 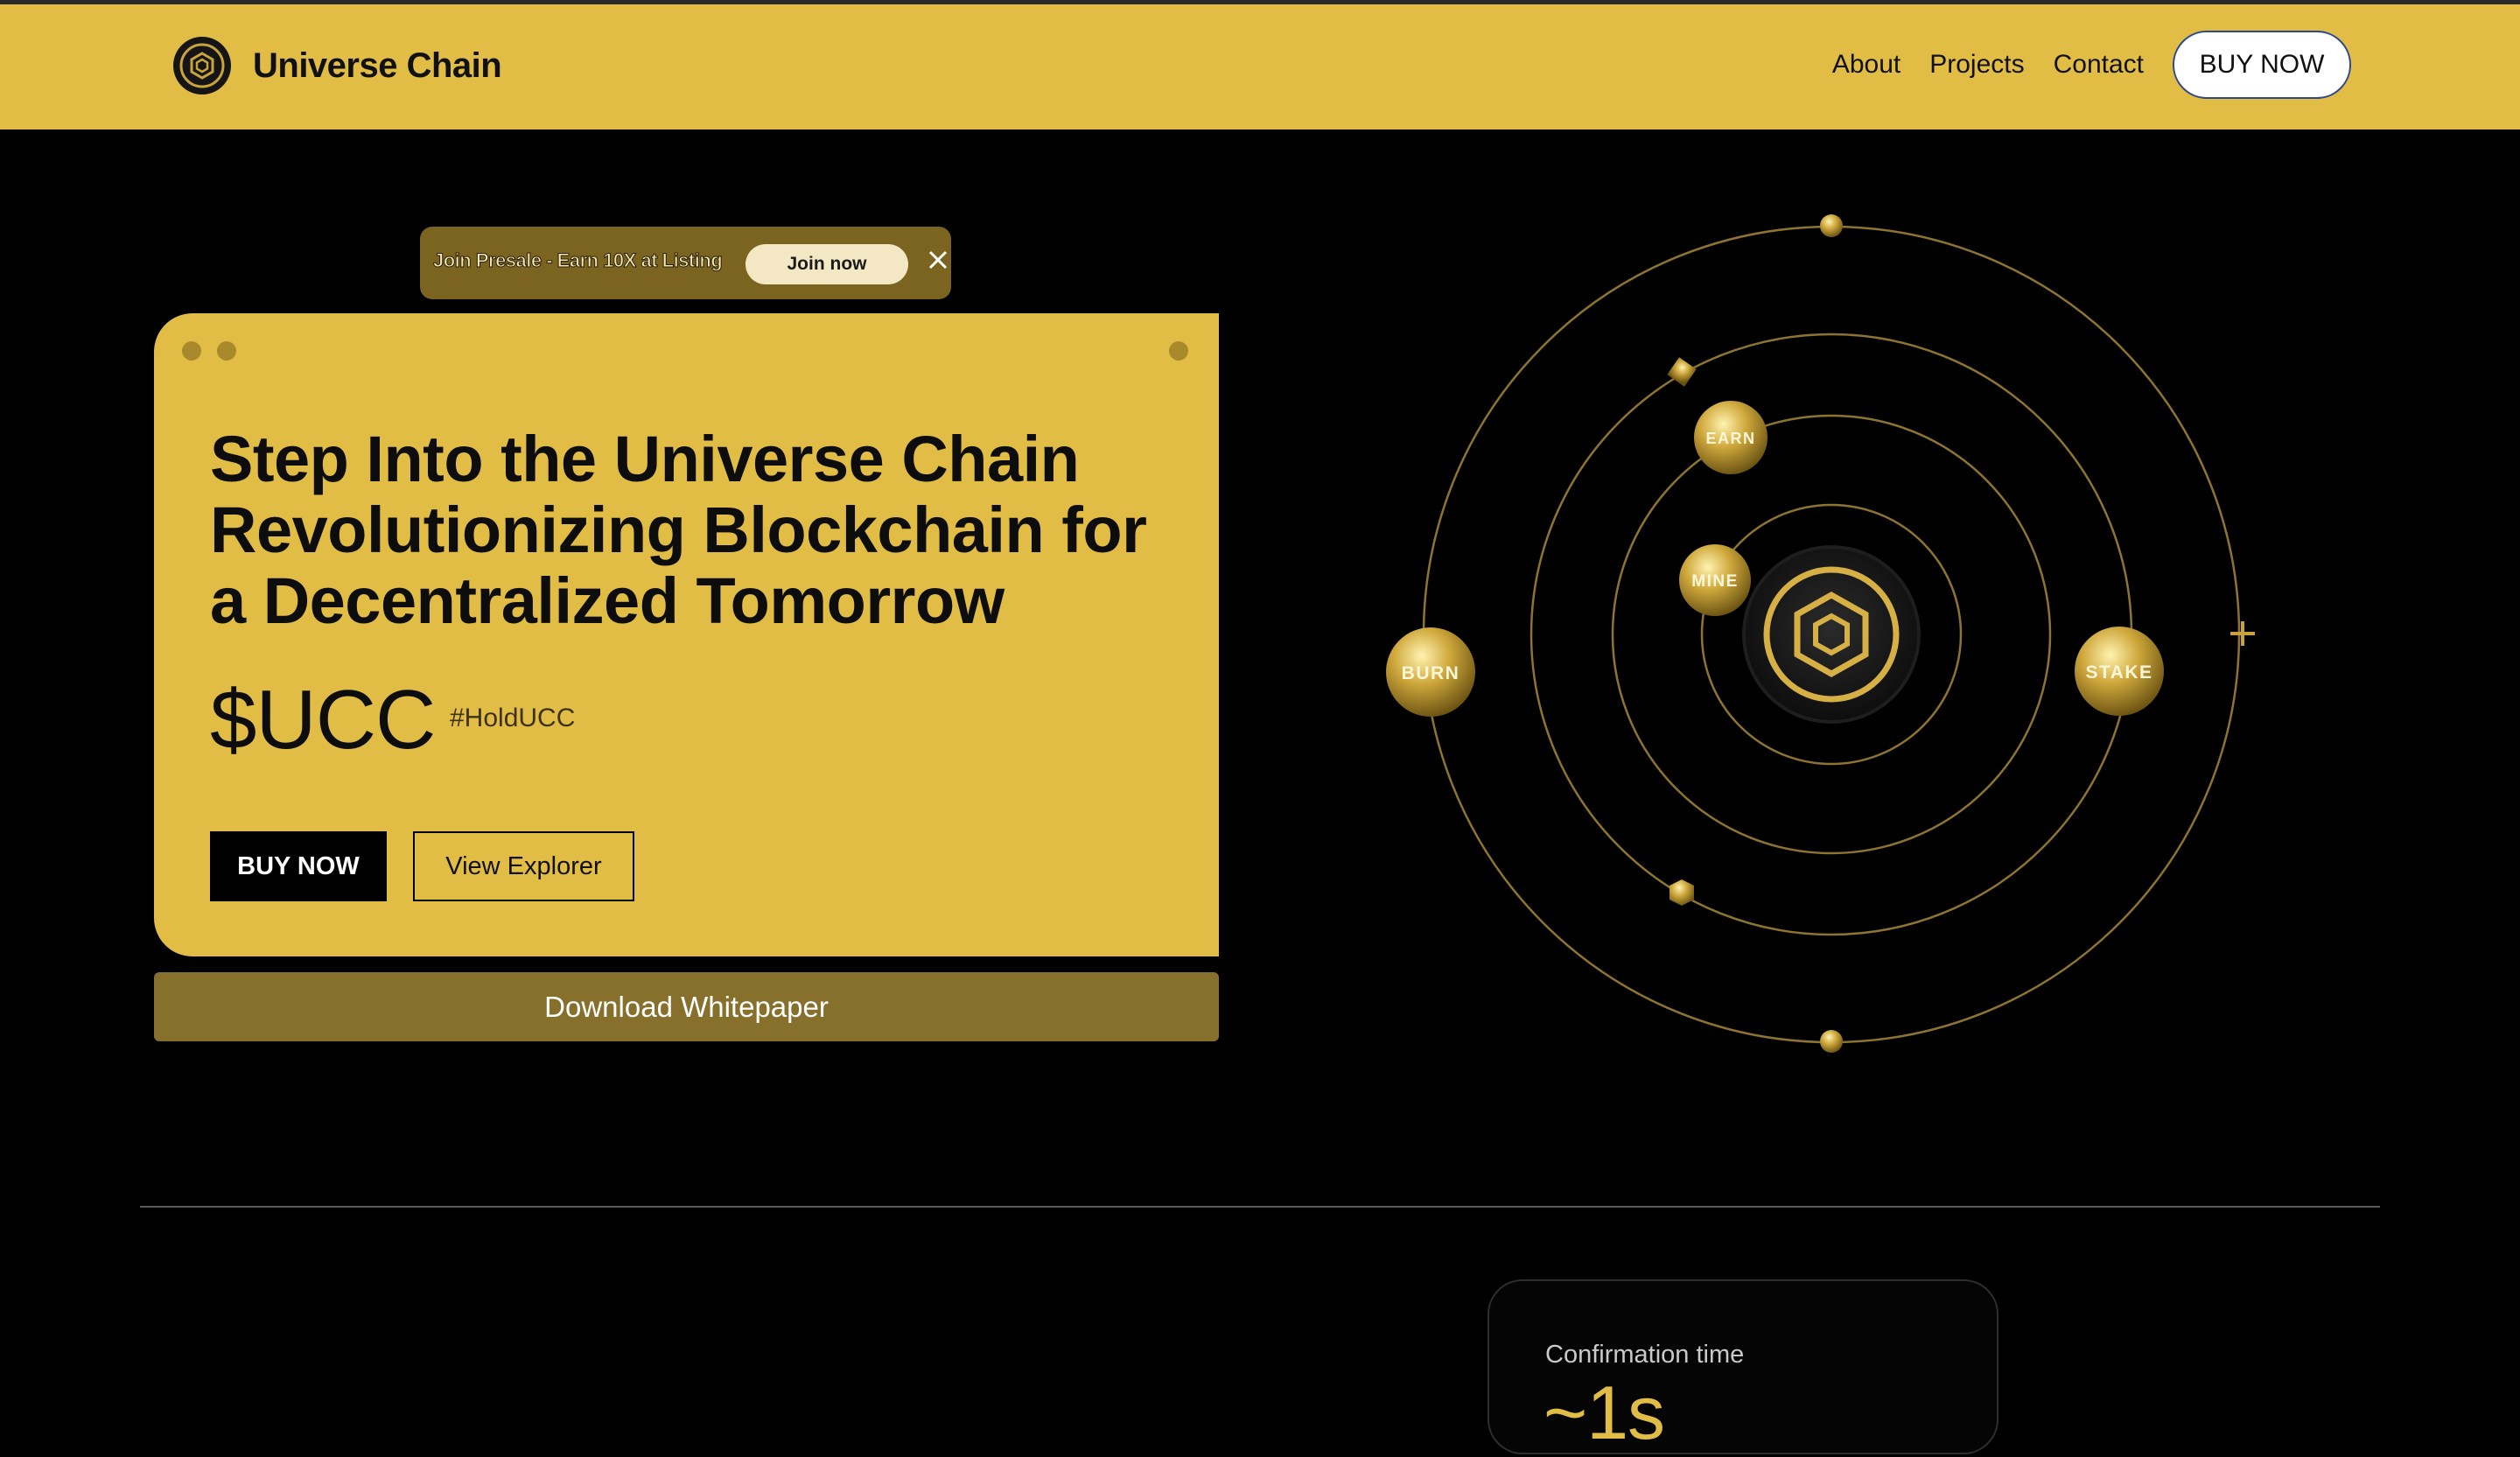 I want to click on planet-label-stake: STAKE, so click(x=2118, y=672).